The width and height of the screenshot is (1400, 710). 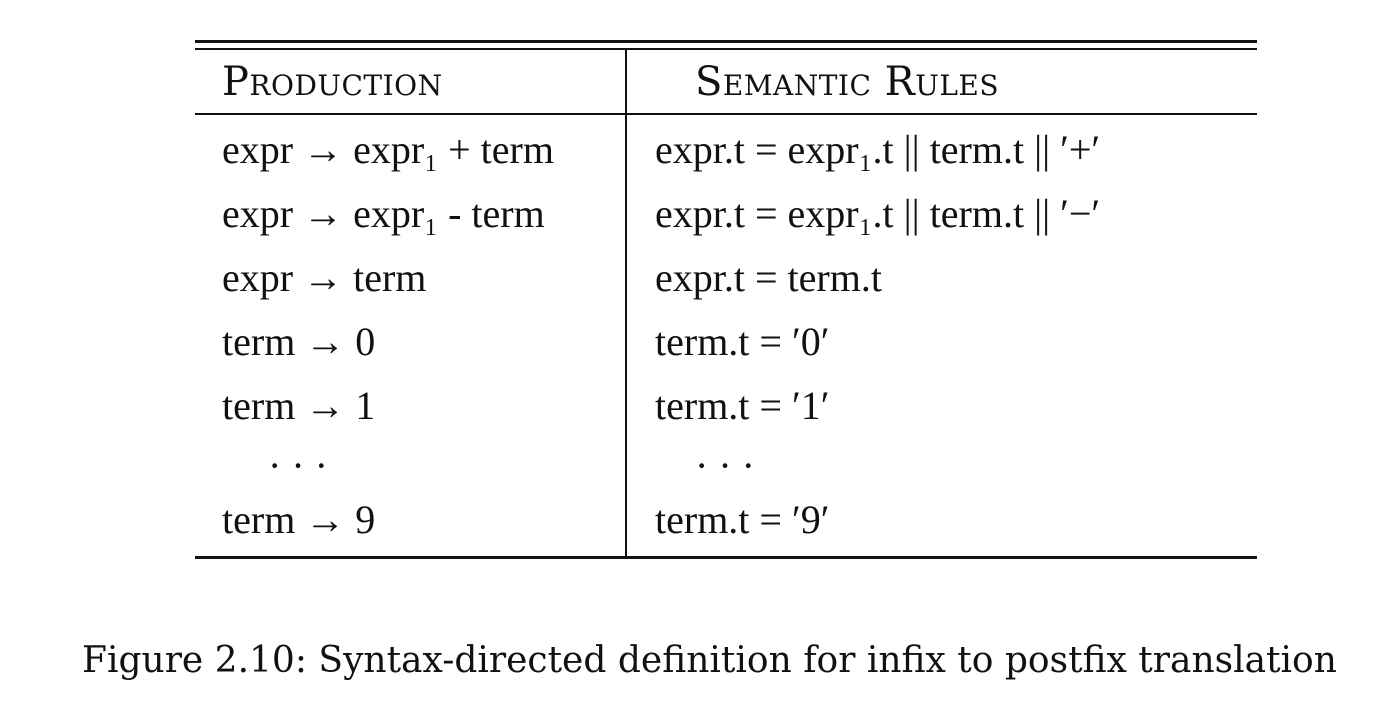 I want to click on production-cell: term → 1, so click(x=299, y=405).